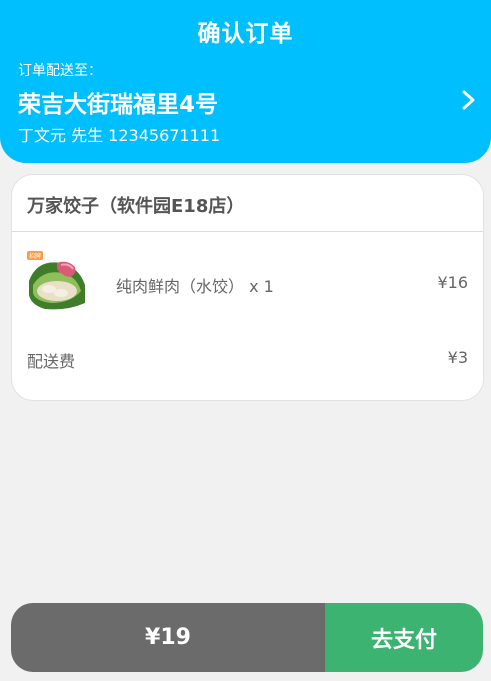  I want to click on deliver-to-label: 订单配送至：, so click(60, 71).